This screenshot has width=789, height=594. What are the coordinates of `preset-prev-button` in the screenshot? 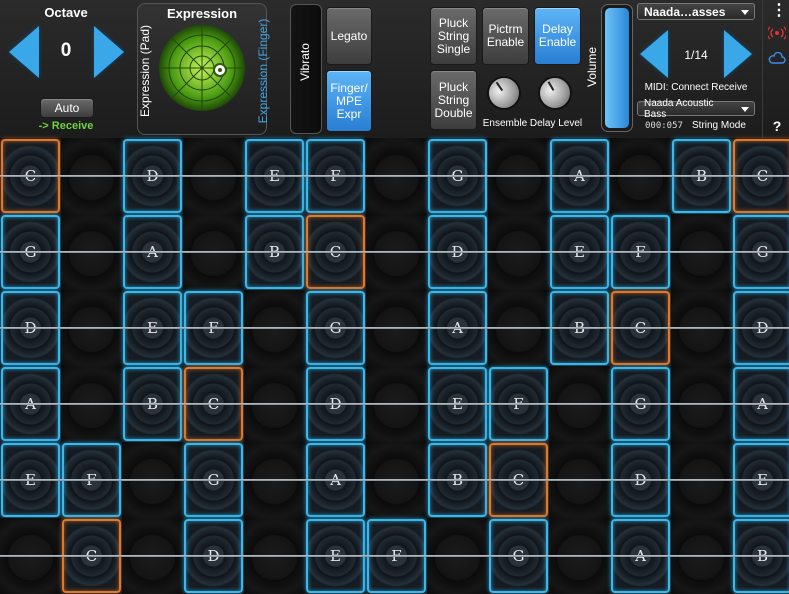 It's located at (654, 54).